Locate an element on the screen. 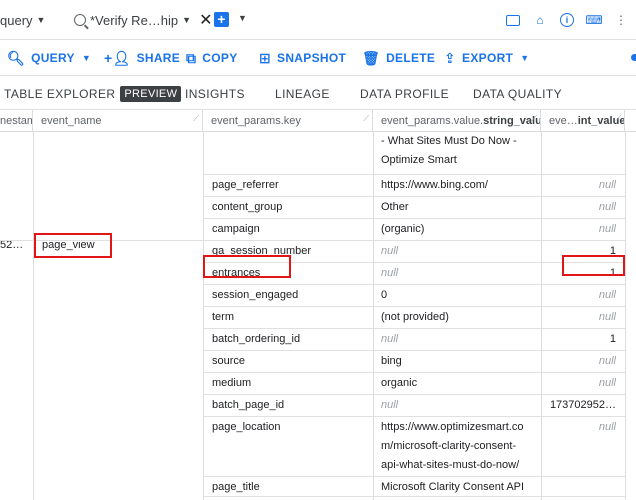 The width and height of the screenshot is (636, 500). table-cell-string-value: (not provided) is located at coordinates (415, 317).